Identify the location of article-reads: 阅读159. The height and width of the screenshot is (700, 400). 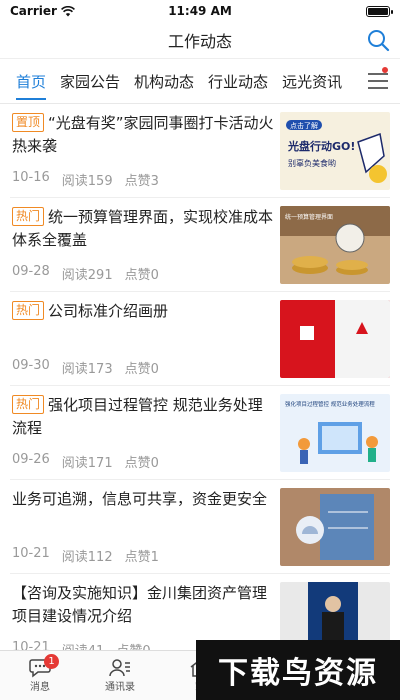
(87, 181).